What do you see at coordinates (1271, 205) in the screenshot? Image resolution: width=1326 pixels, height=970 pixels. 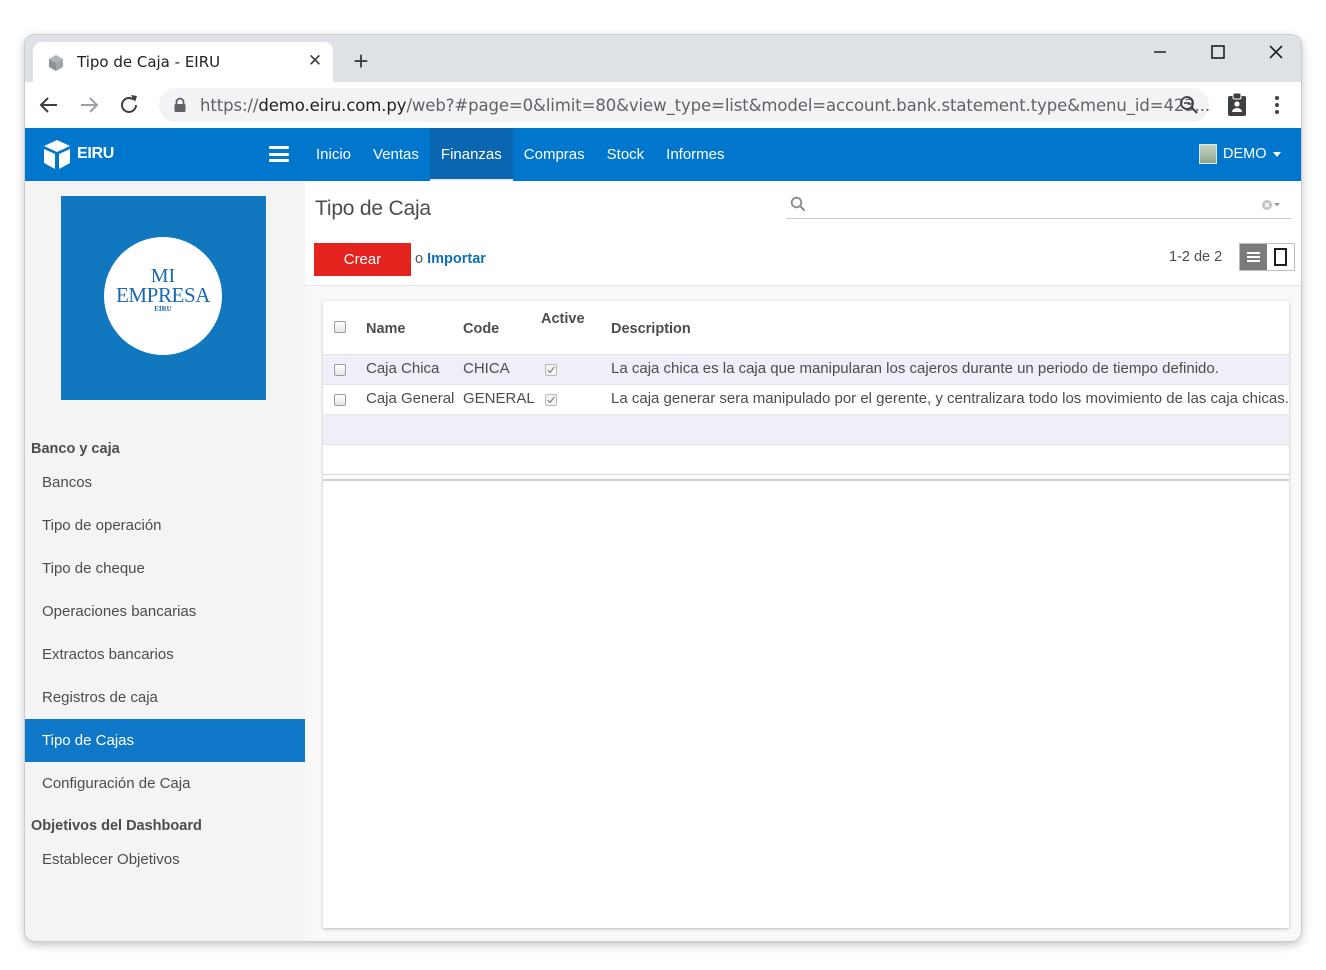 I see `search-options-icon` at bounding box center [1271, 205].